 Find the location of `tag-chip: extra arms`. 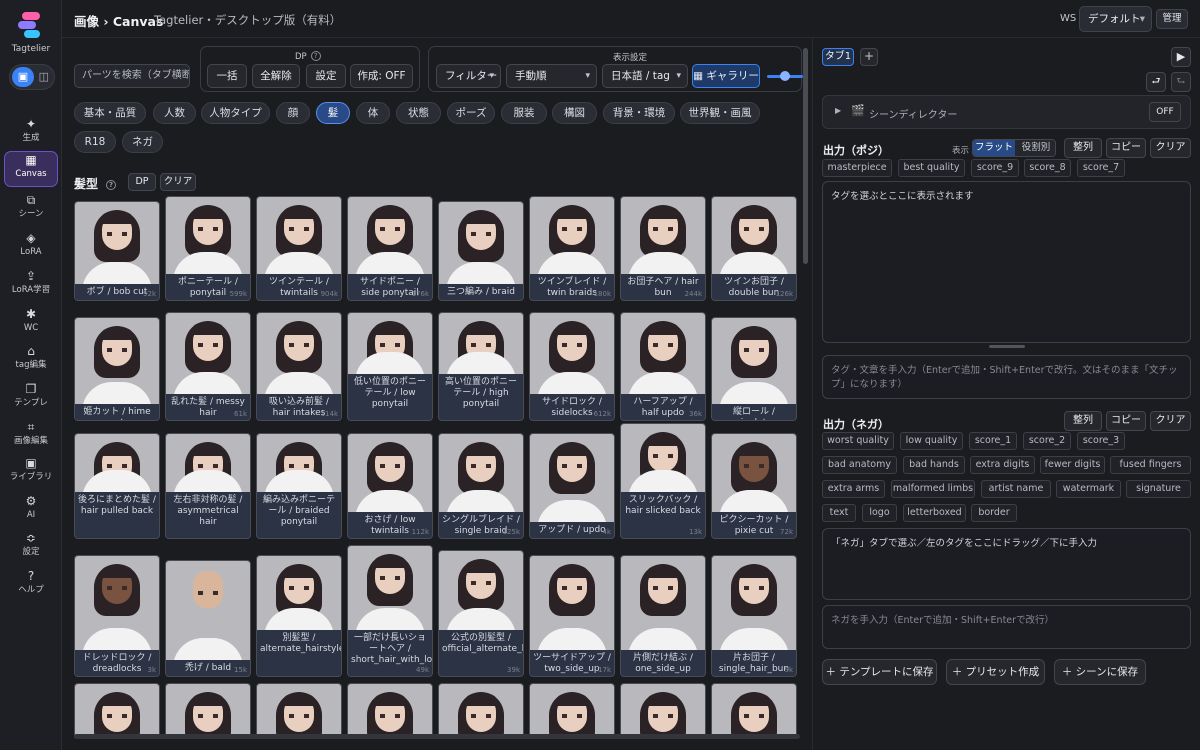

tag-chip: extra arms is located at coordinates (853, 489).